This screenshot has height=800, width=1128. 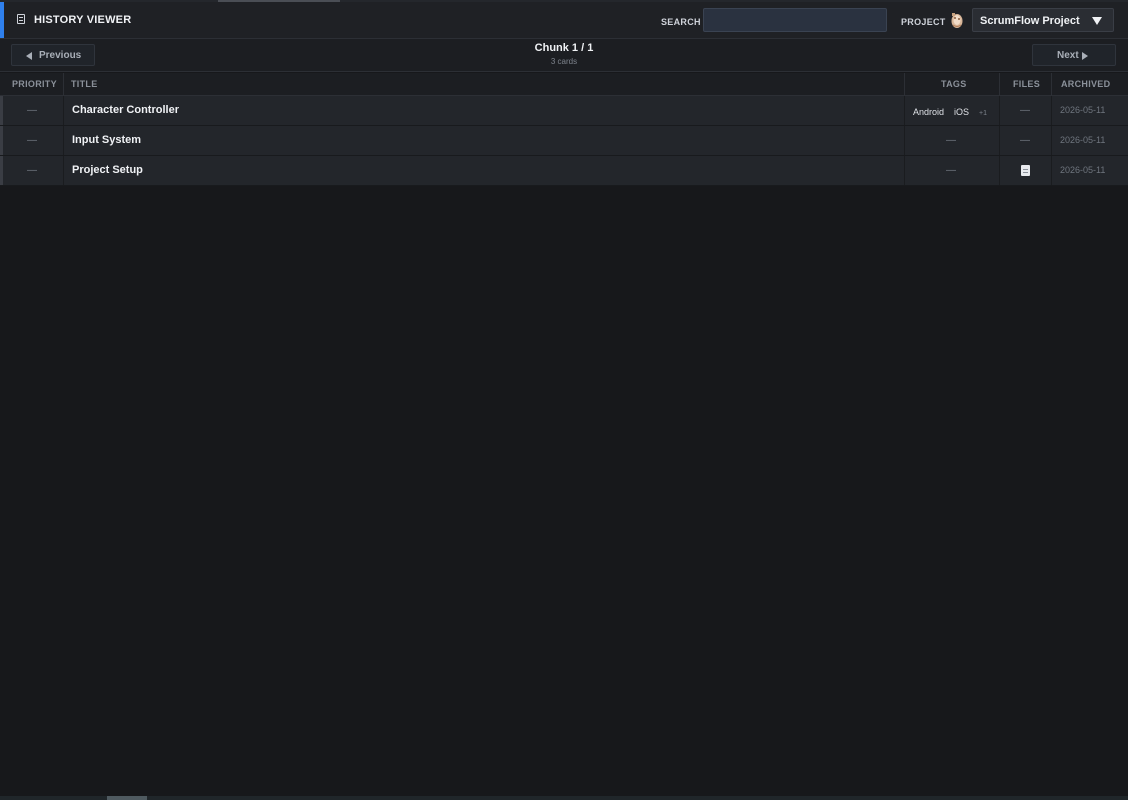 What do you see at coordinates (681, 22) in the screenshot?
I see `search-label: SEARCH` at bounding box center [681, 22].